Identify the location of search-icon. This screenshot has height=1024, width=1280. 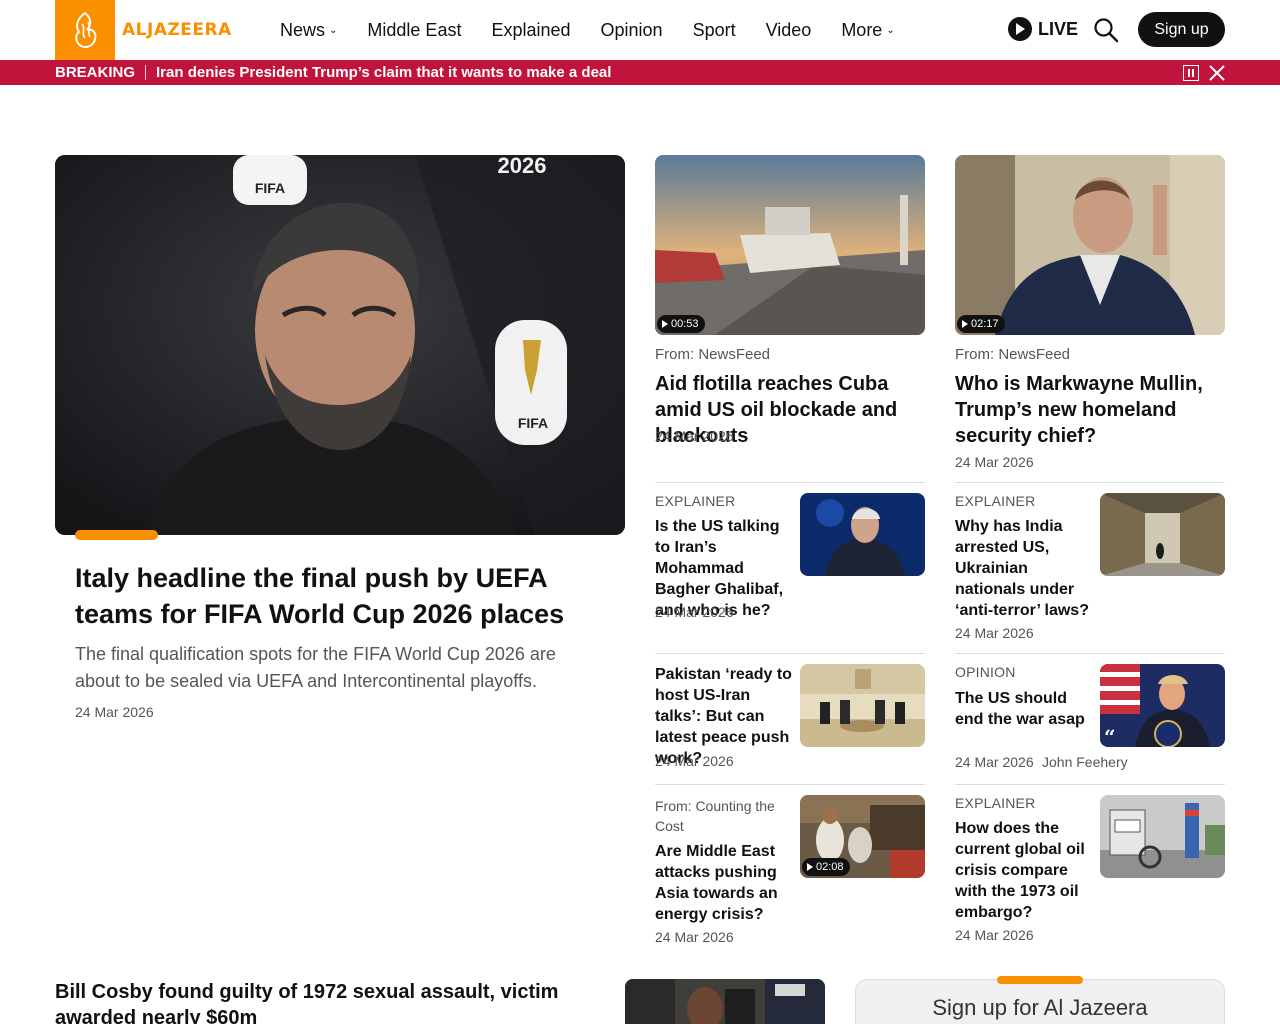
(1106, 30).